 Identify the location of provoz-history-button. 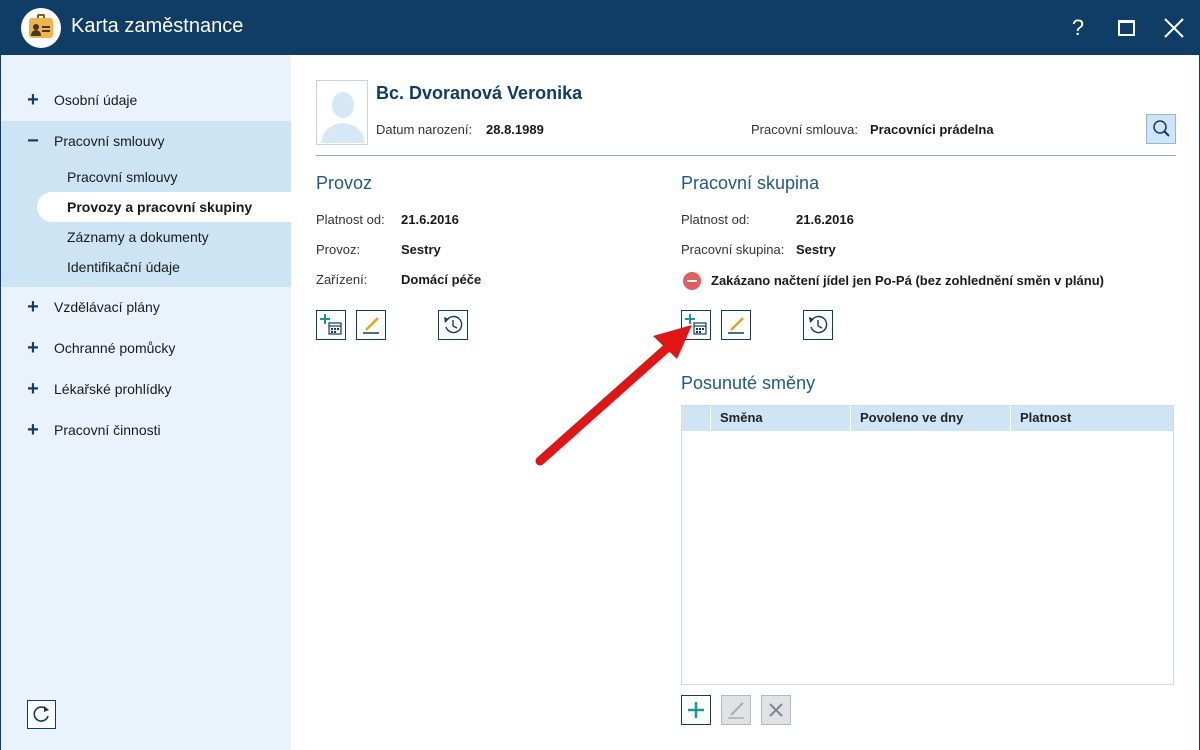
(453, 325).